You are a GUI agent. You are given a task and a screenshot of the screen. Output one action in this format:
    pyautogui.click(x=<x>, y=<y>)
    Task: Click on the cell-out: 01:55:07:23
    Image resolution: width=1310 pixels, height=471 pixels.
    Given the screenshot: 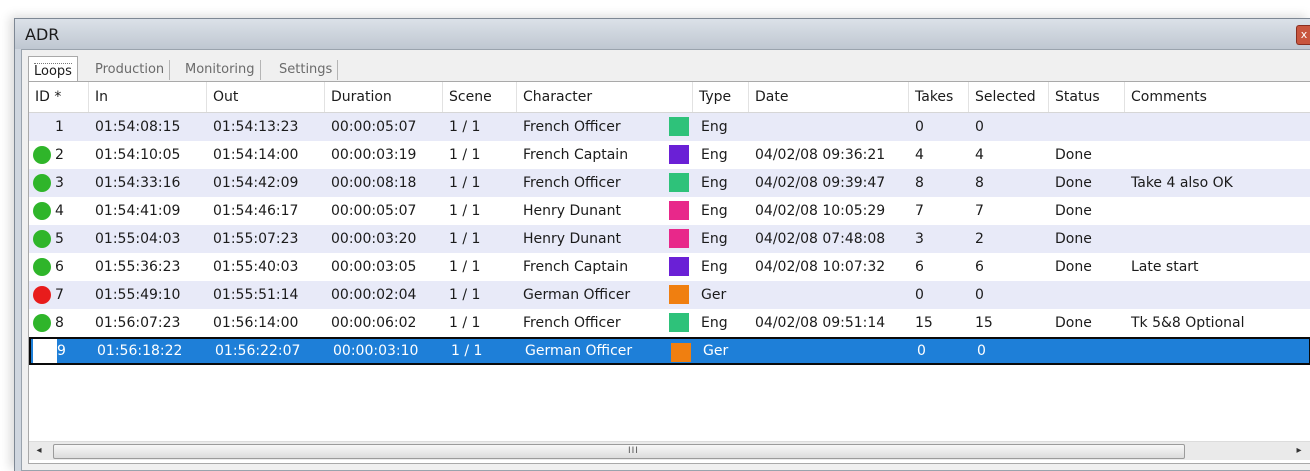 What is the action you would take?
    pyautogui.click(x=256, y=239)
    